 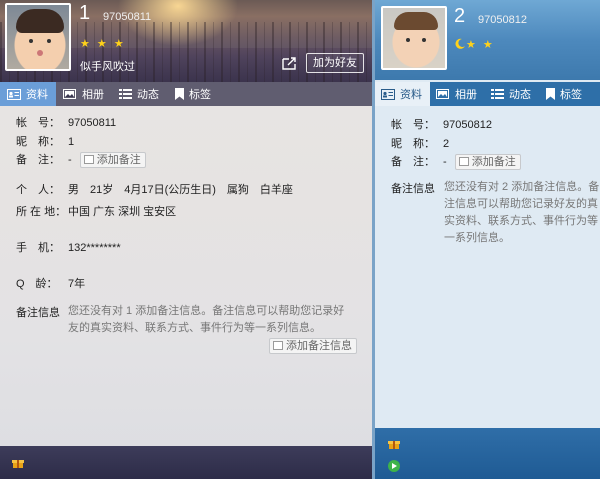 I want to click on share-icon, so click(x=290, y=63).